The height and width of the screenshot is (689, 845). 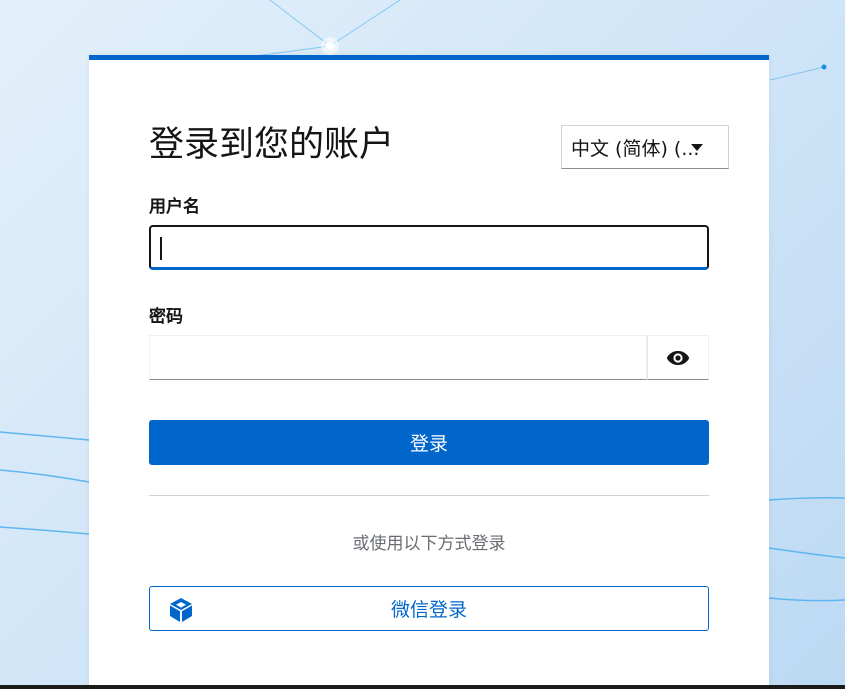 What do you see at coordinates (429, 442) in the screenshot?
I see `login-button: 登录` at bounding box center [429, 442].